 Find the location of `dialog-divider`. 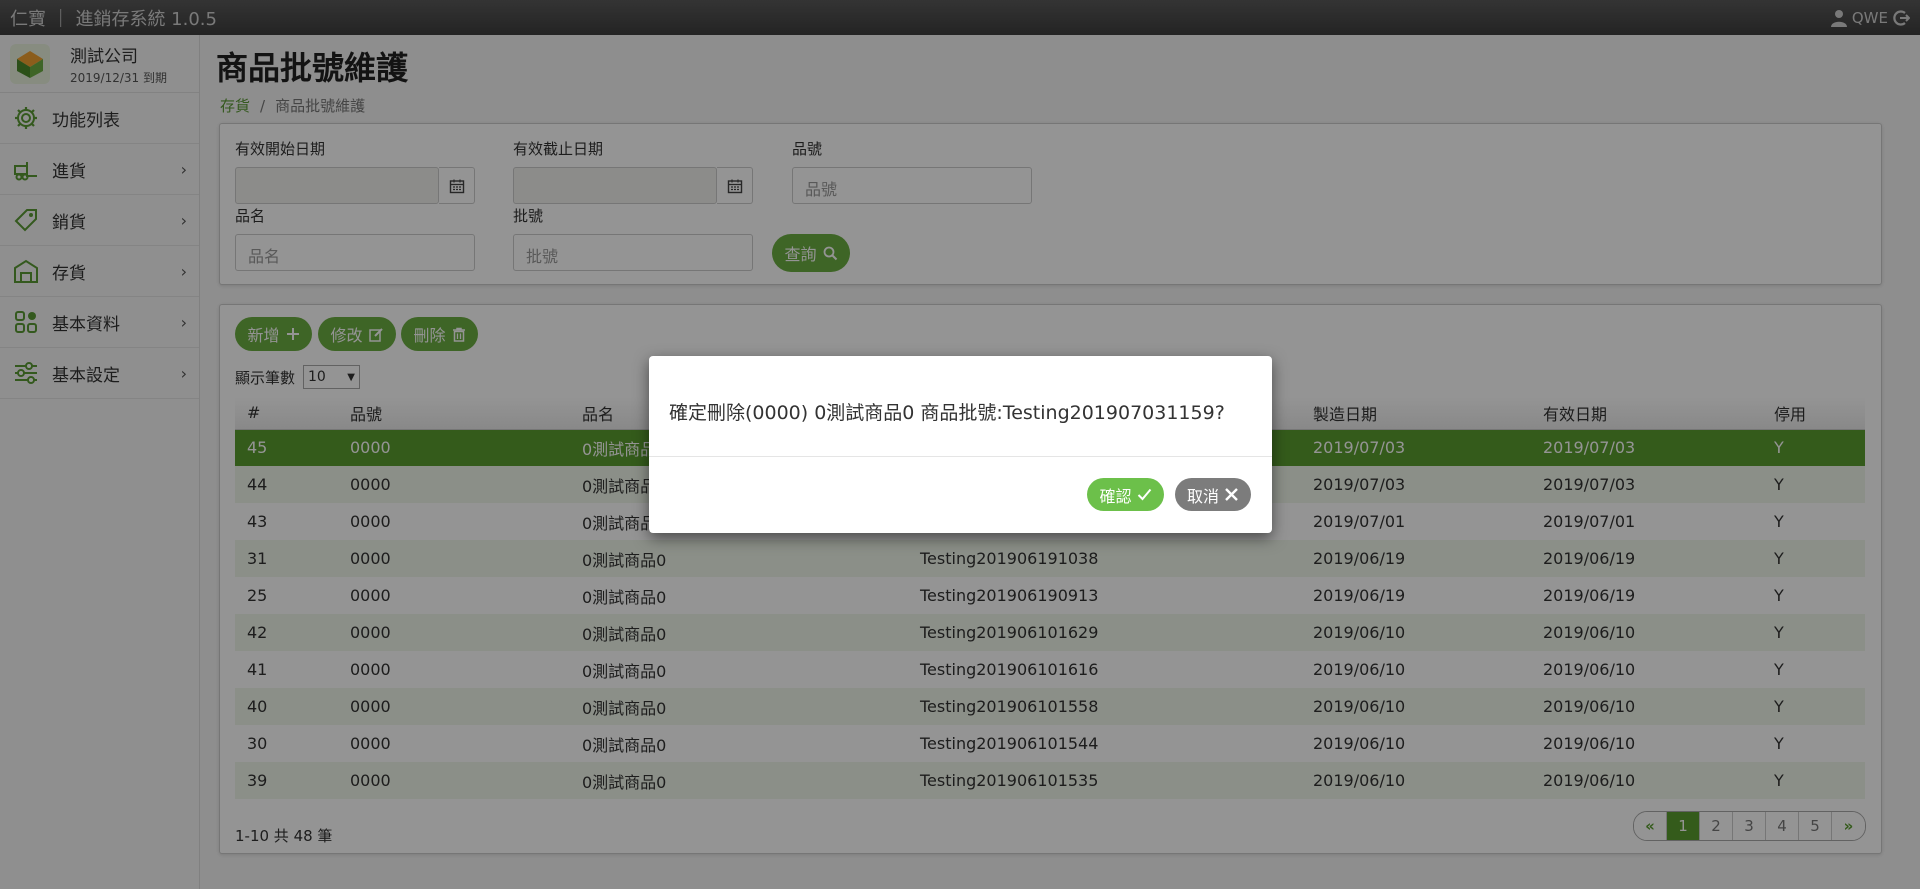

dialog-divider is located at coordinates (960, 456).